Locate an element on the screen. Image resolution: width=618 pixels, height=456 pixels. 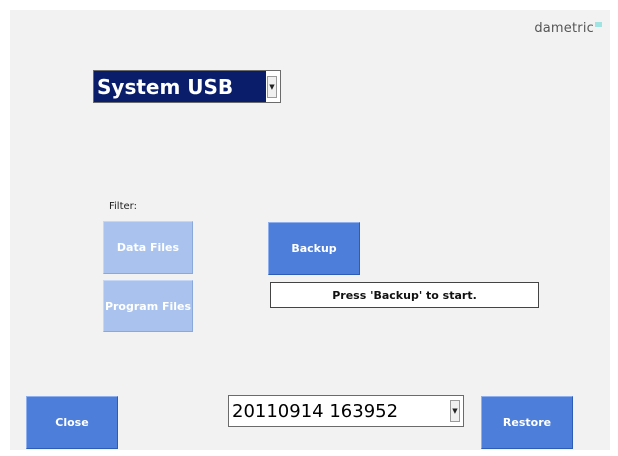
brand-name: dametric is located at coordinates (564, 28).